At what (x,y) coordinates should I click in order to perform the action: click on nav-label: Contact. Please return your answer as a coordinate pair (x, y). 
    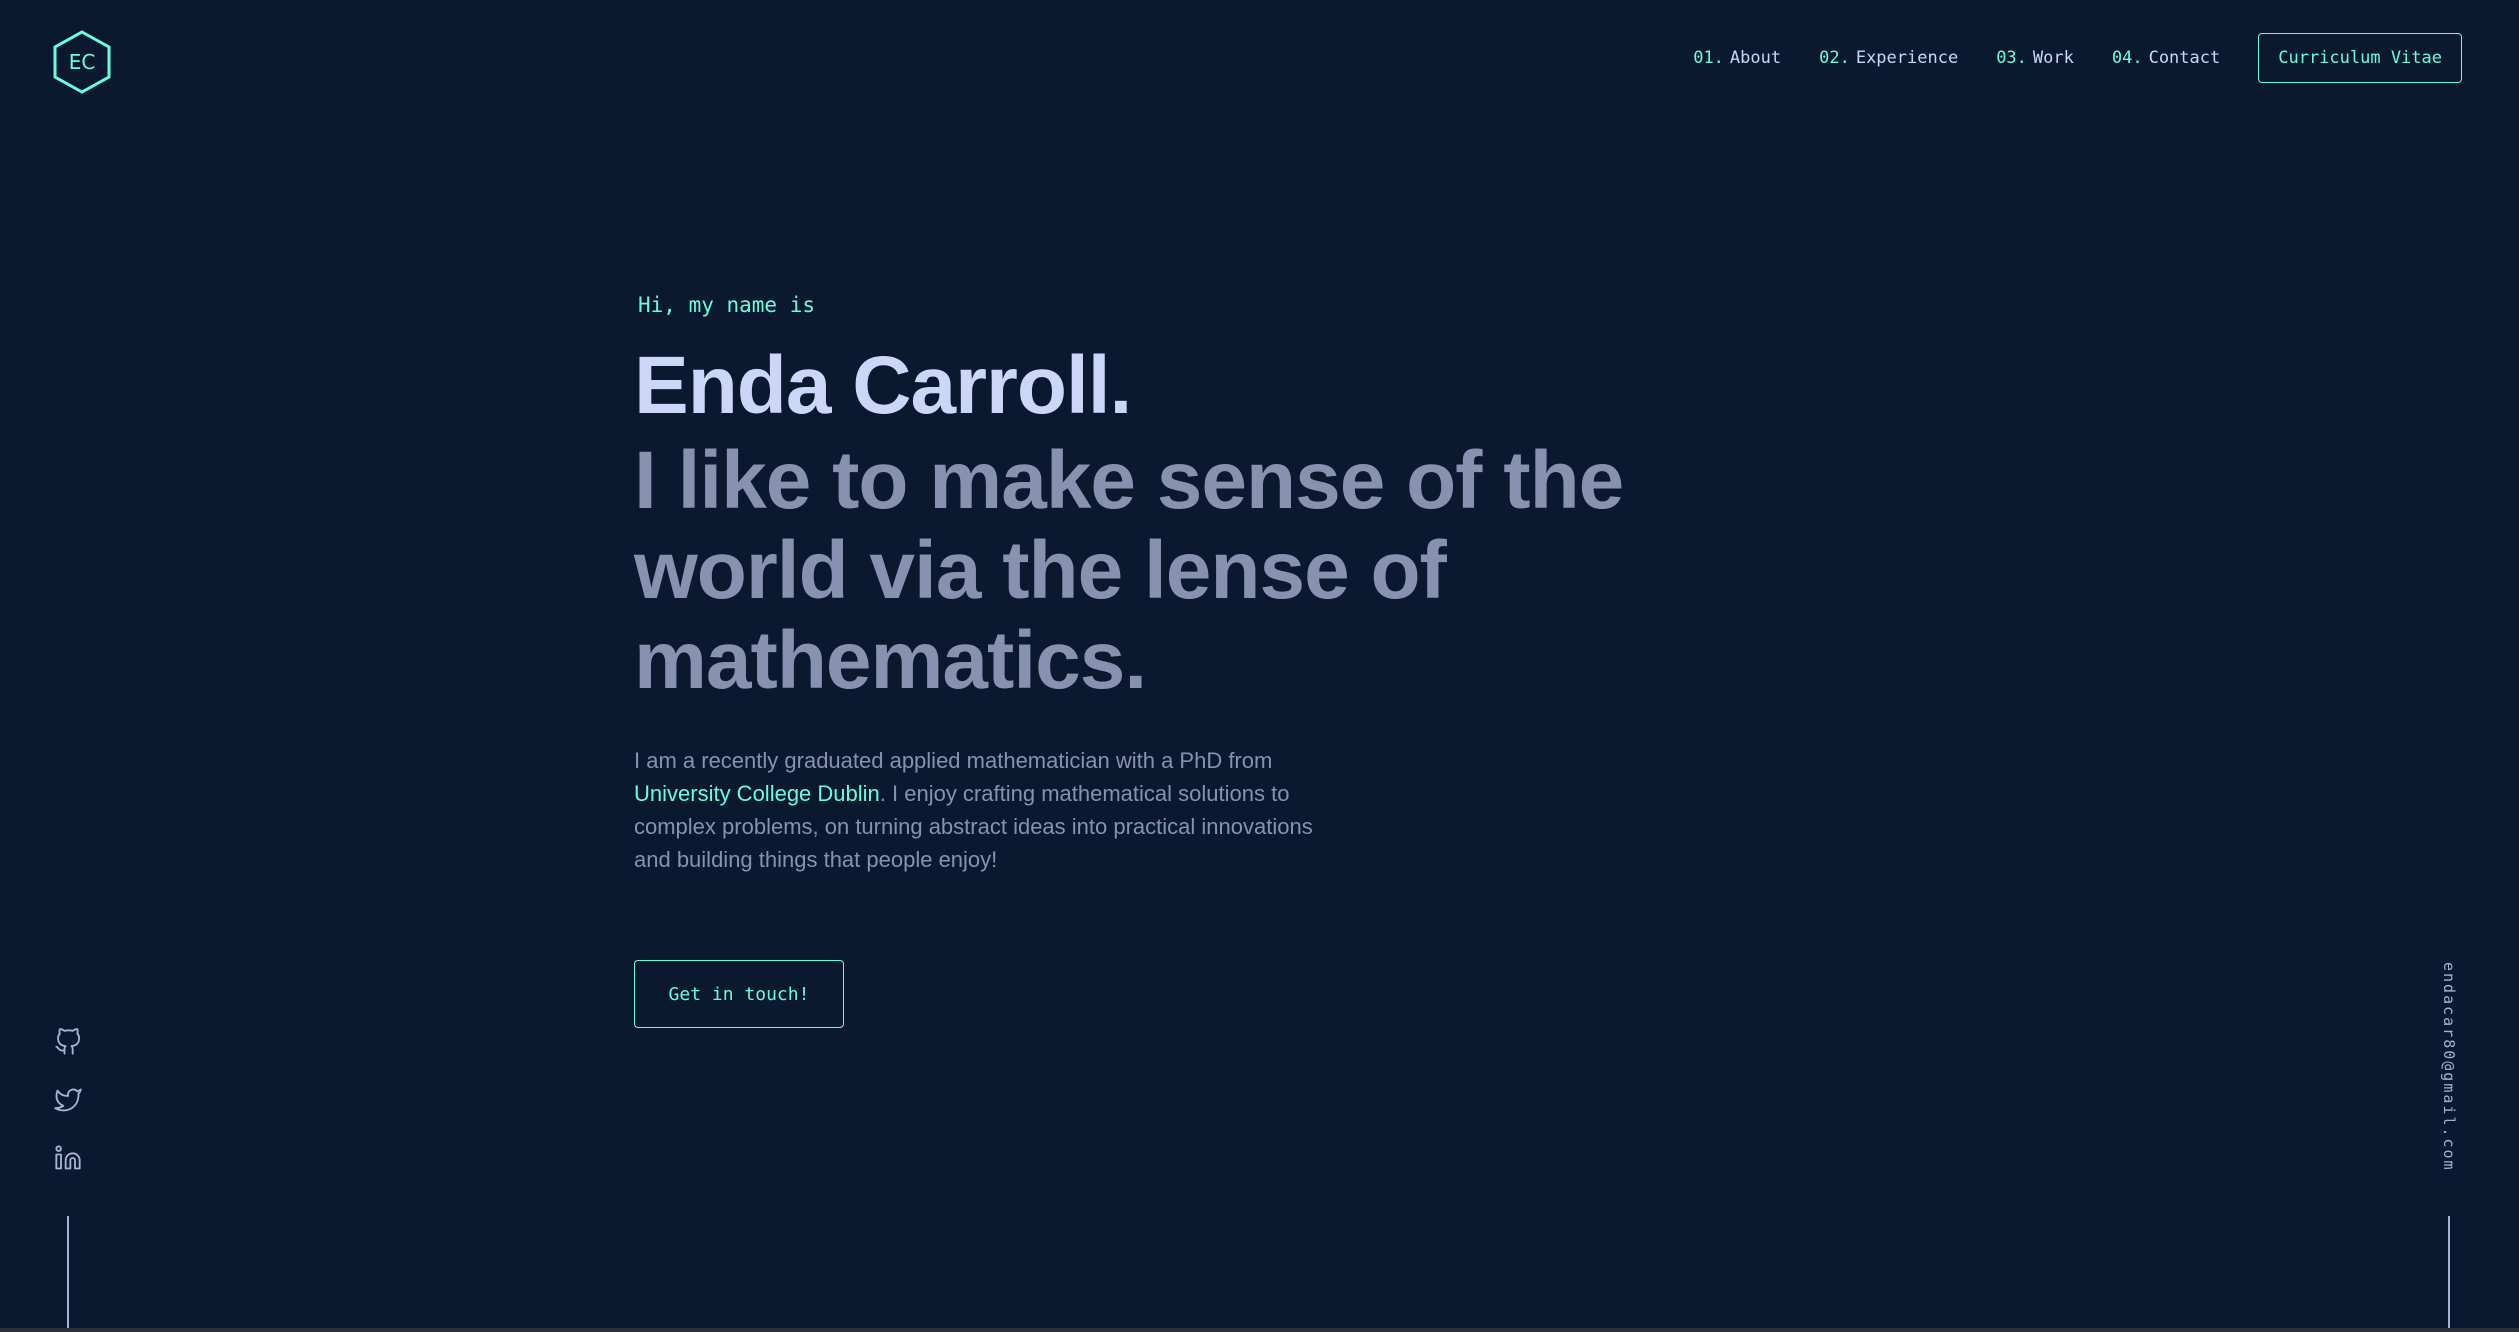
    Looking at the image, I should click on (2184, 58).